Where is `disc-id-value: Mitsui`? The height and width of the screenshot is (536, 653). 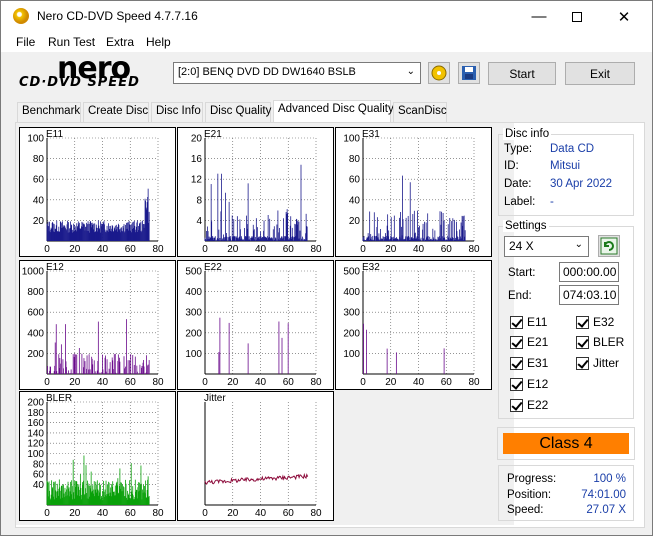 disc-id-value: Mitsui is located at coordinates (565, 166).